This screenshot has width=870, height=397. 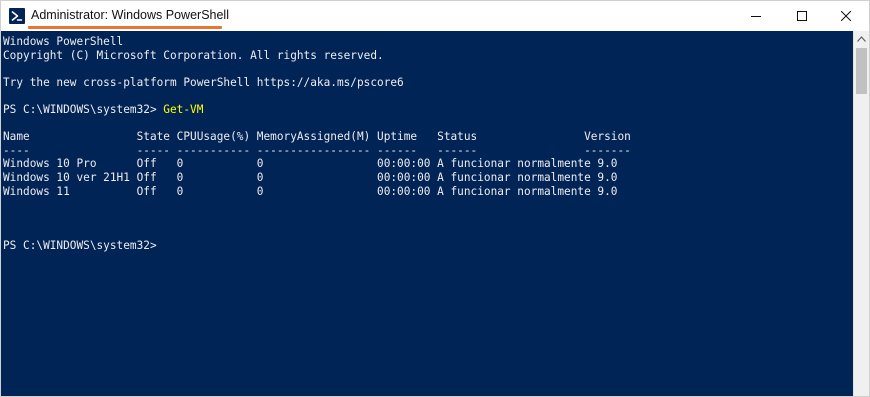 What do you see at coordinates (861, 213) in the screenshot?
I see `vertical-scrollbar` at bounding box center [861, 213].